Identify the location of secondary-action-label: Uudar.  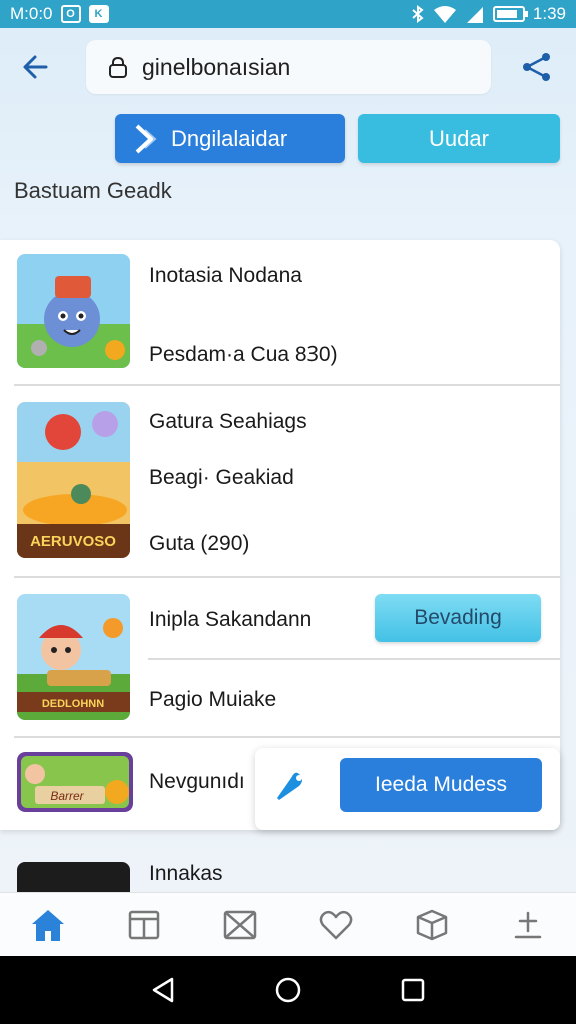
(459, 138).